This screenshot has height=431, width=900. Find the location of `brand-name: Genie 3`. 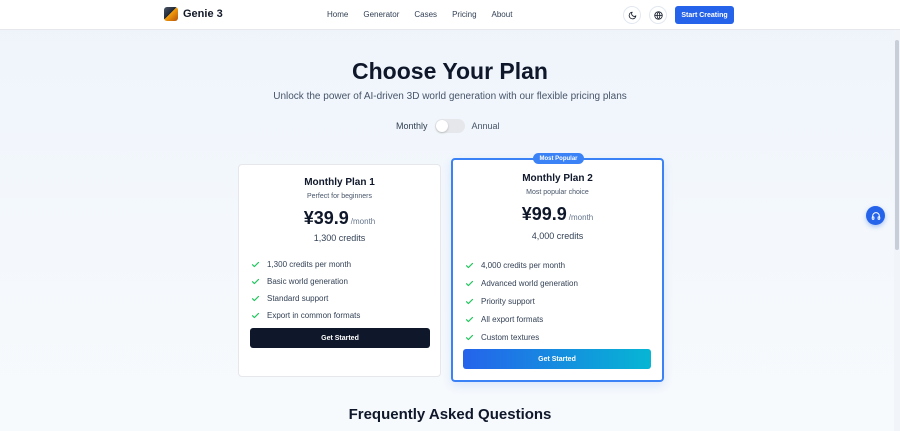

brand-name: Genie 3 is located at coordinates (203, 14).